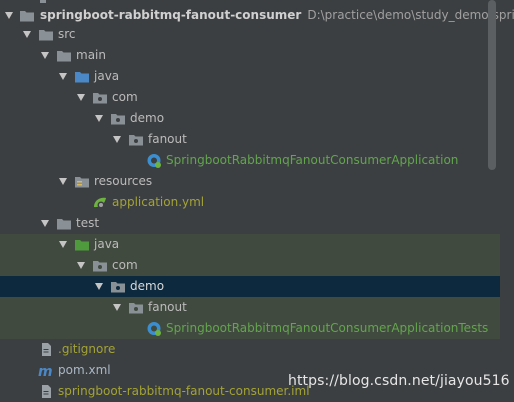 This screenshot has width=514, height=402. I want to click on scroll-indicator, so click(43, 1).